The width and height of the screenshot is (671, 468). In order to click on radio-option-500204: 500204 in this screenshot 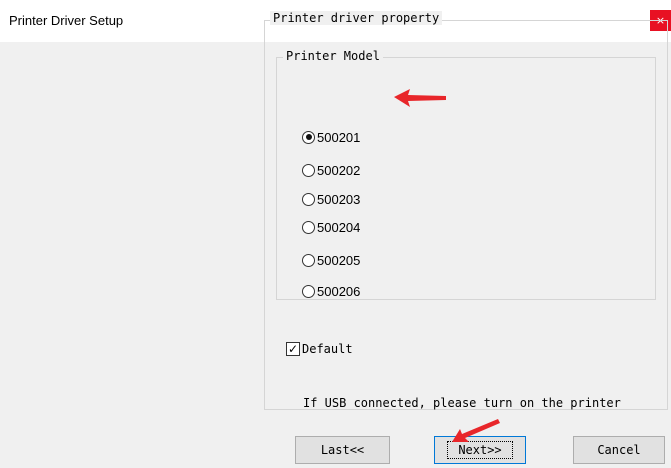, I will do `click(331, 227)`.